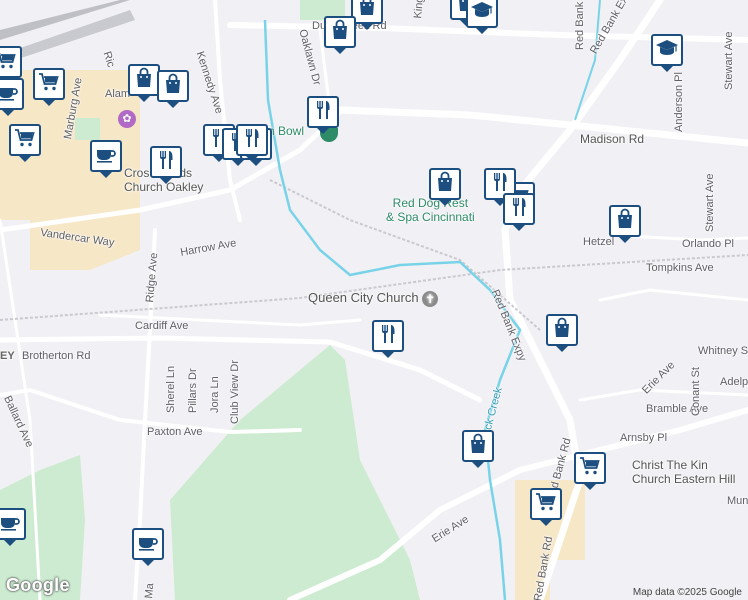  What do you see at coordinates (599, 242) in the screenshot?
I see `street-label: Hetzel` at bounding box center [599, 242].